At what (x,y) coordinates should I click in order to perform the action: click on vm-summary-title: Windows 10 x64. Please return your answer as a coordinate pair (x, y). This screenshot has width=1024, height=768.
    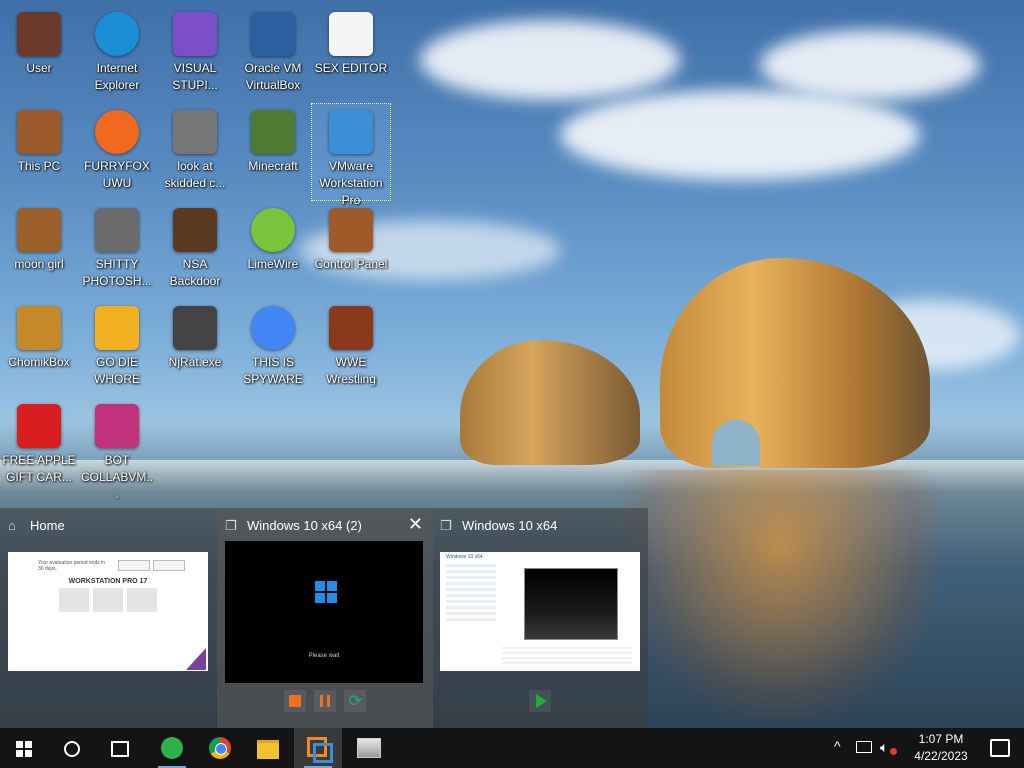
    Looking at the image, I should click on (464, 557).